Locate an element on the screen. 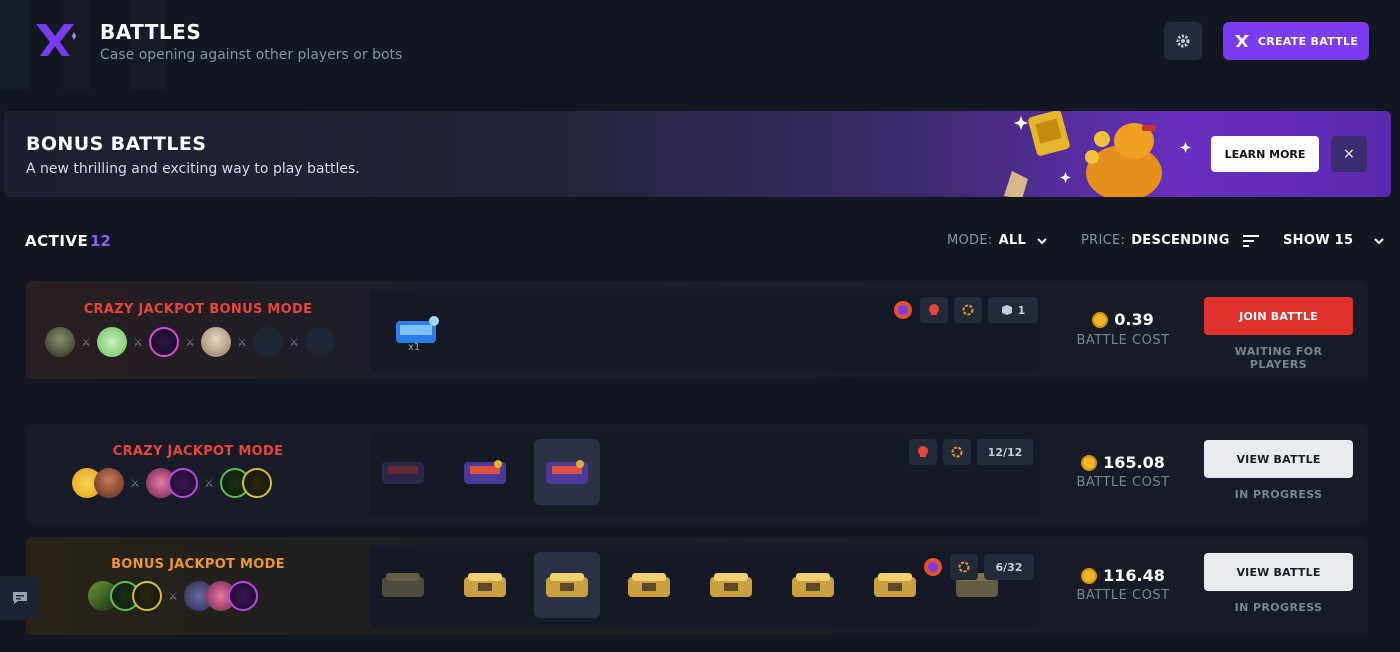 This screenshot has width=1400, height=652. page-title: BATTLES is located at coordinates (151, 32).